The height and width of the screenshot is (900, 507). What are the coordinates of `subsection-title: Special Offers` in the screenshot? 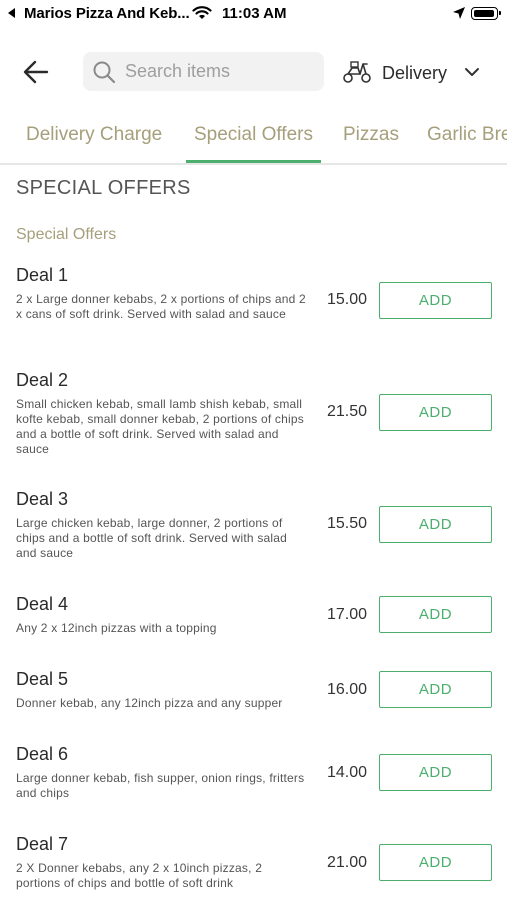 It's located at (66, 234).